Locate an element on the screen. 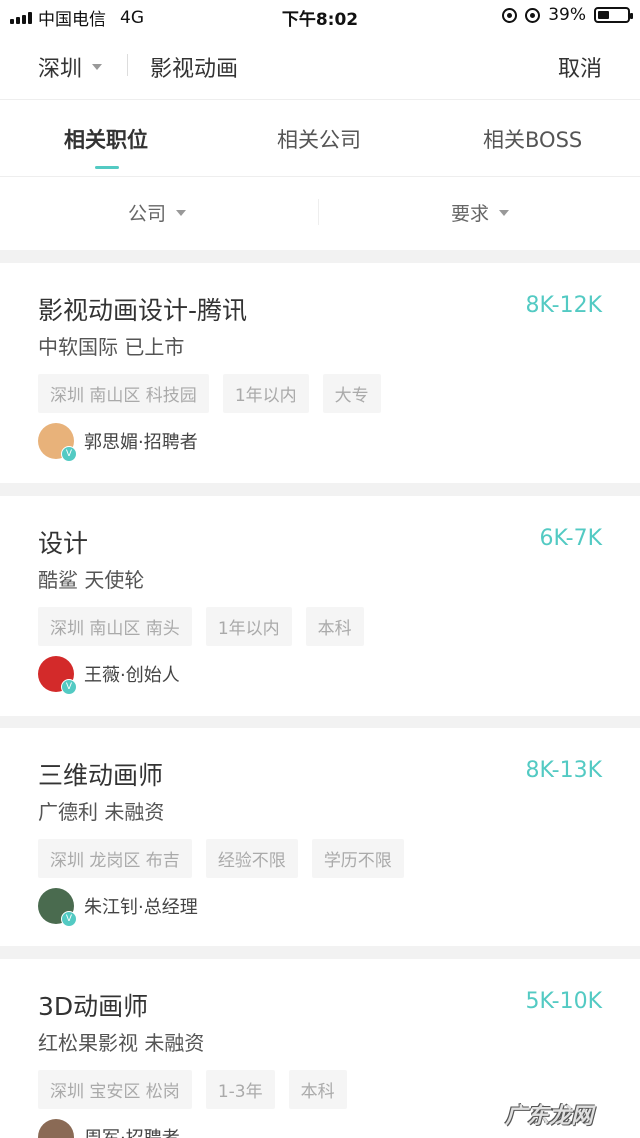  city-label: 深圳 is located at coordinates (60, 69).